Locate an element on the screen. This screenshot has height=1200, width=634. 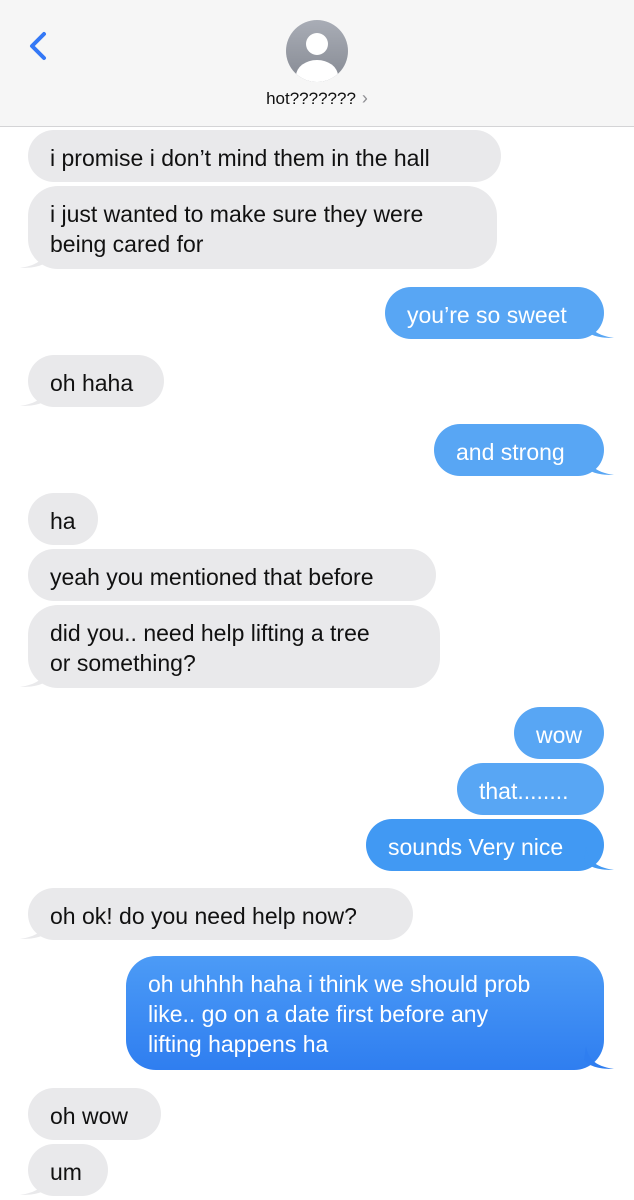
message-text: ha is located at coordinates (63, 521).